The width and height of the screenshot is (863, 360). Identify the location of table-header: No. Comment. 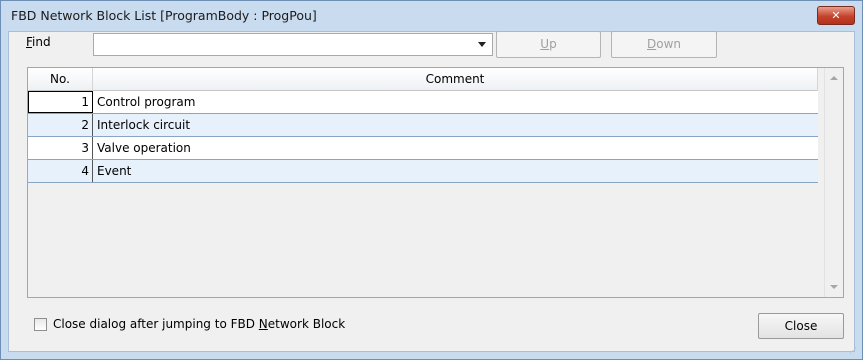
(423, 79).